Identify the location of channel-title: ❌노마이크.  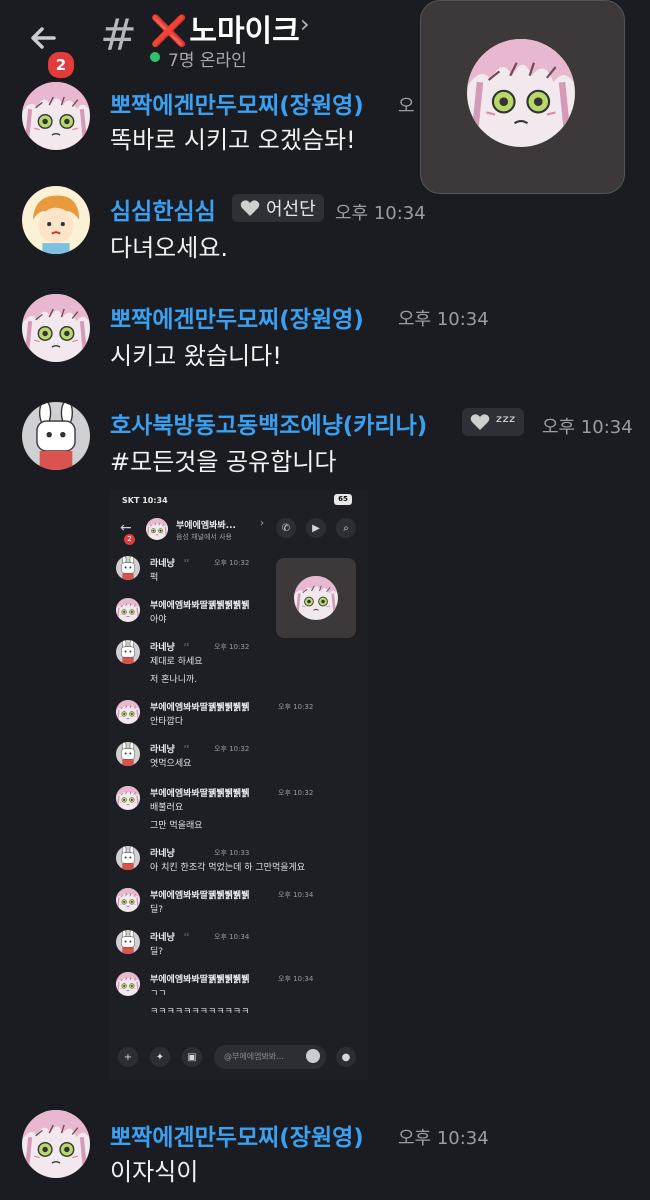
(225, 28).